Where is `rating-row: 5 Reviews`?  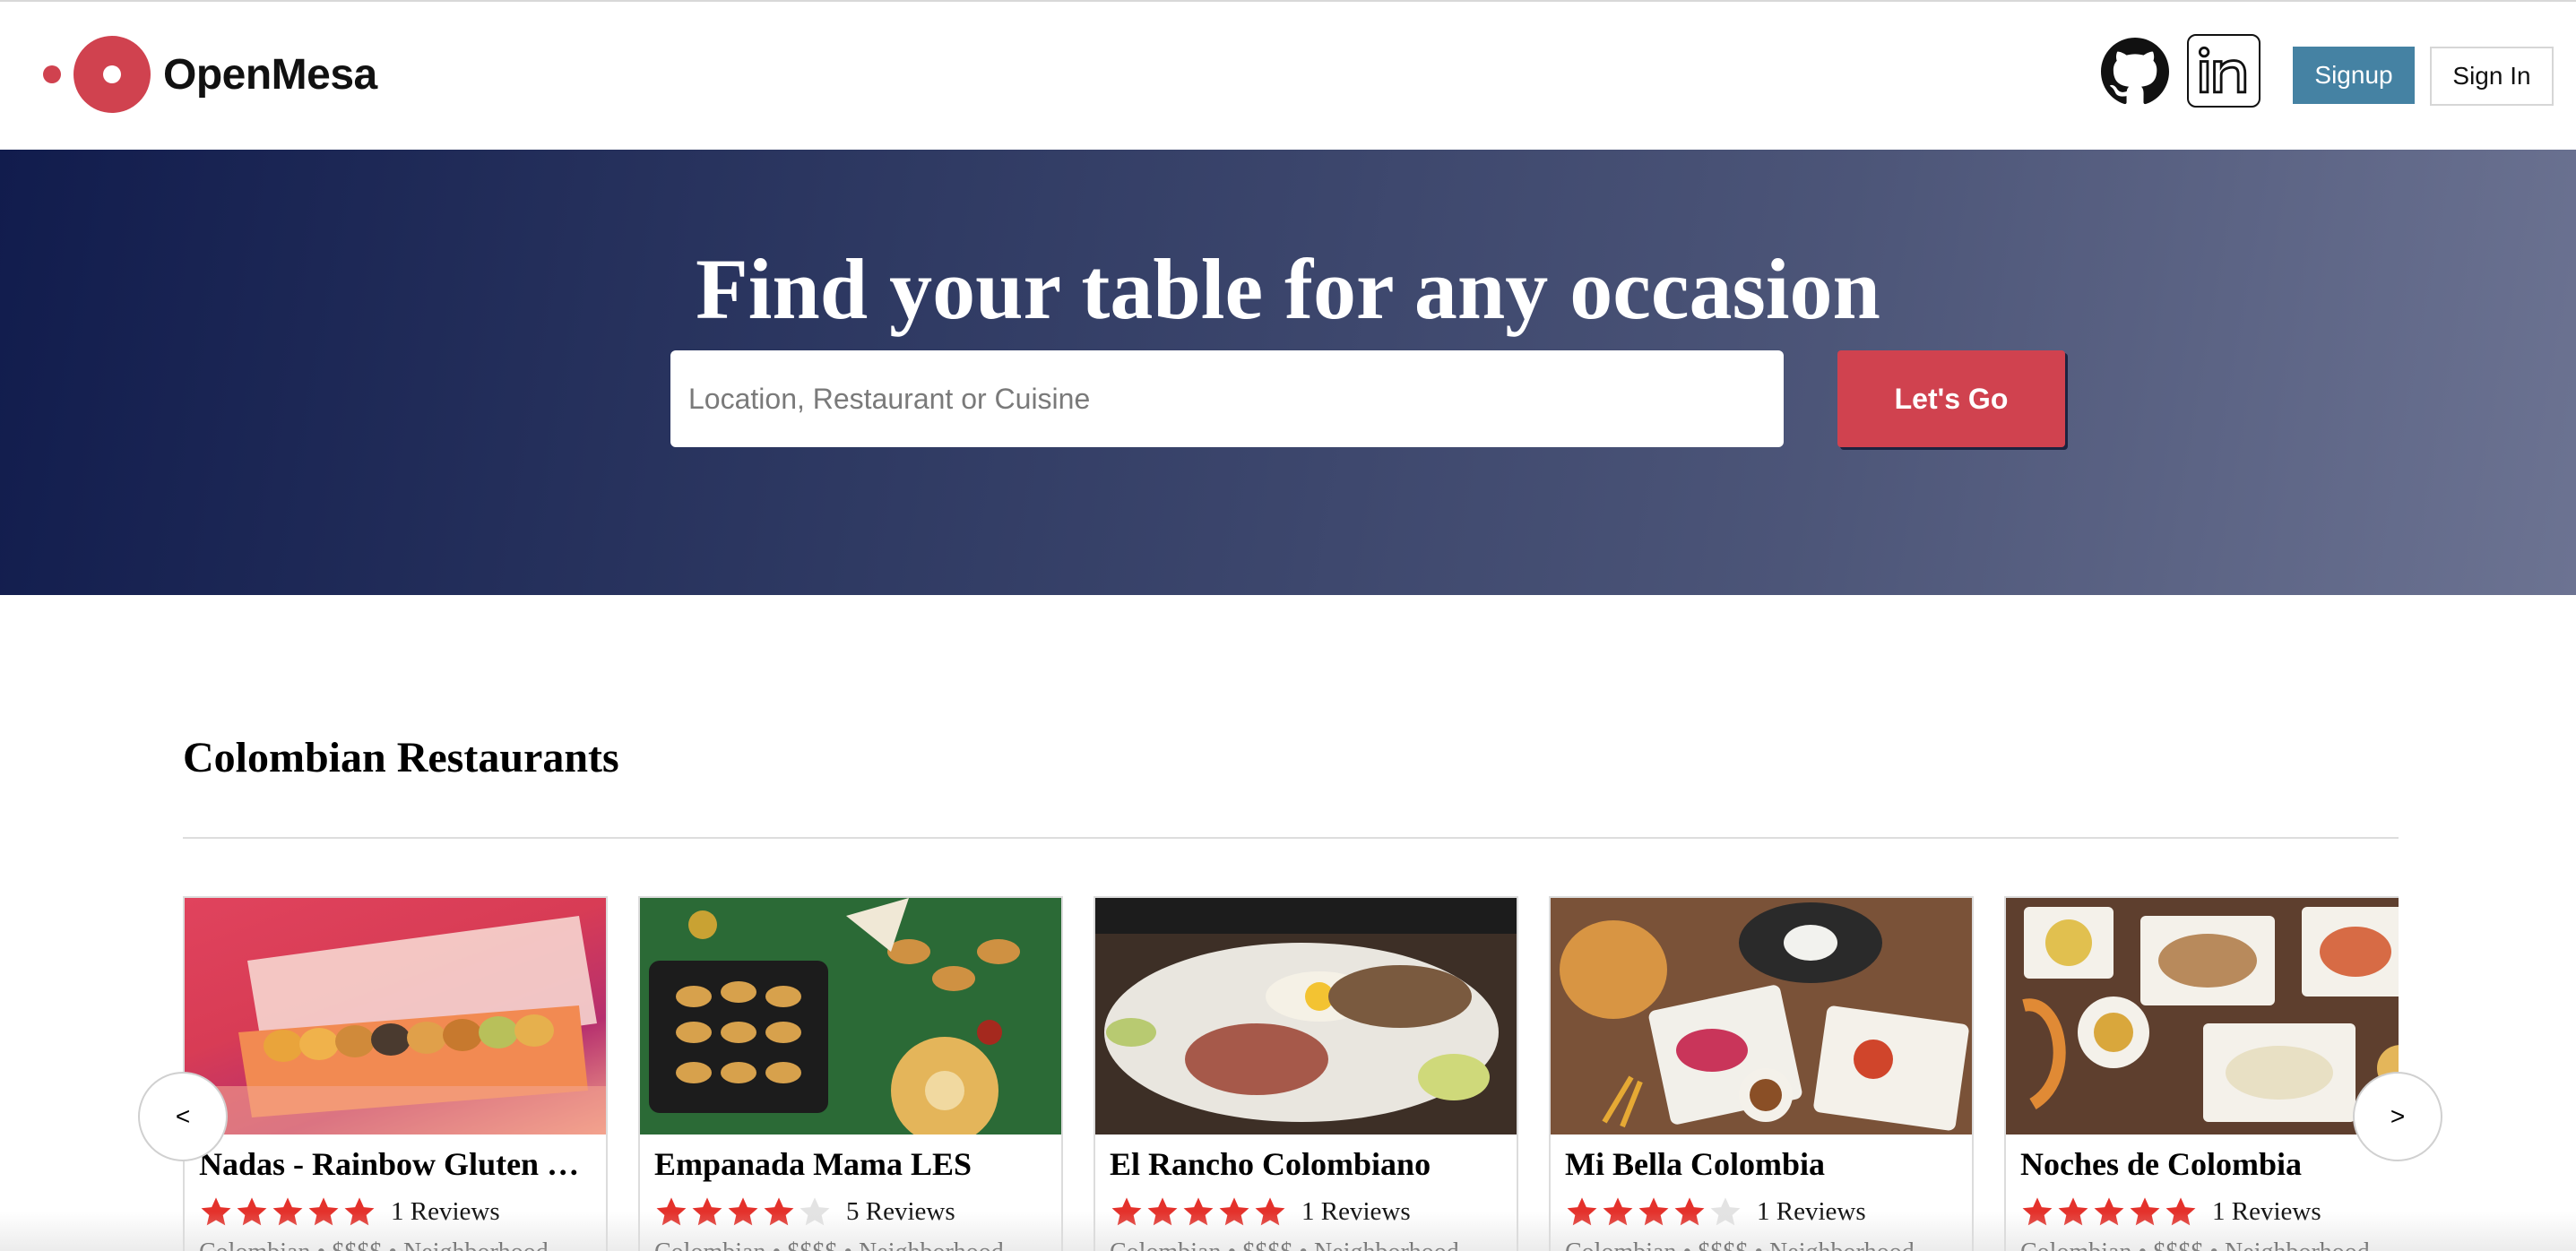
rating-row: 5 Reviews is located at coordinates (804, 1212).